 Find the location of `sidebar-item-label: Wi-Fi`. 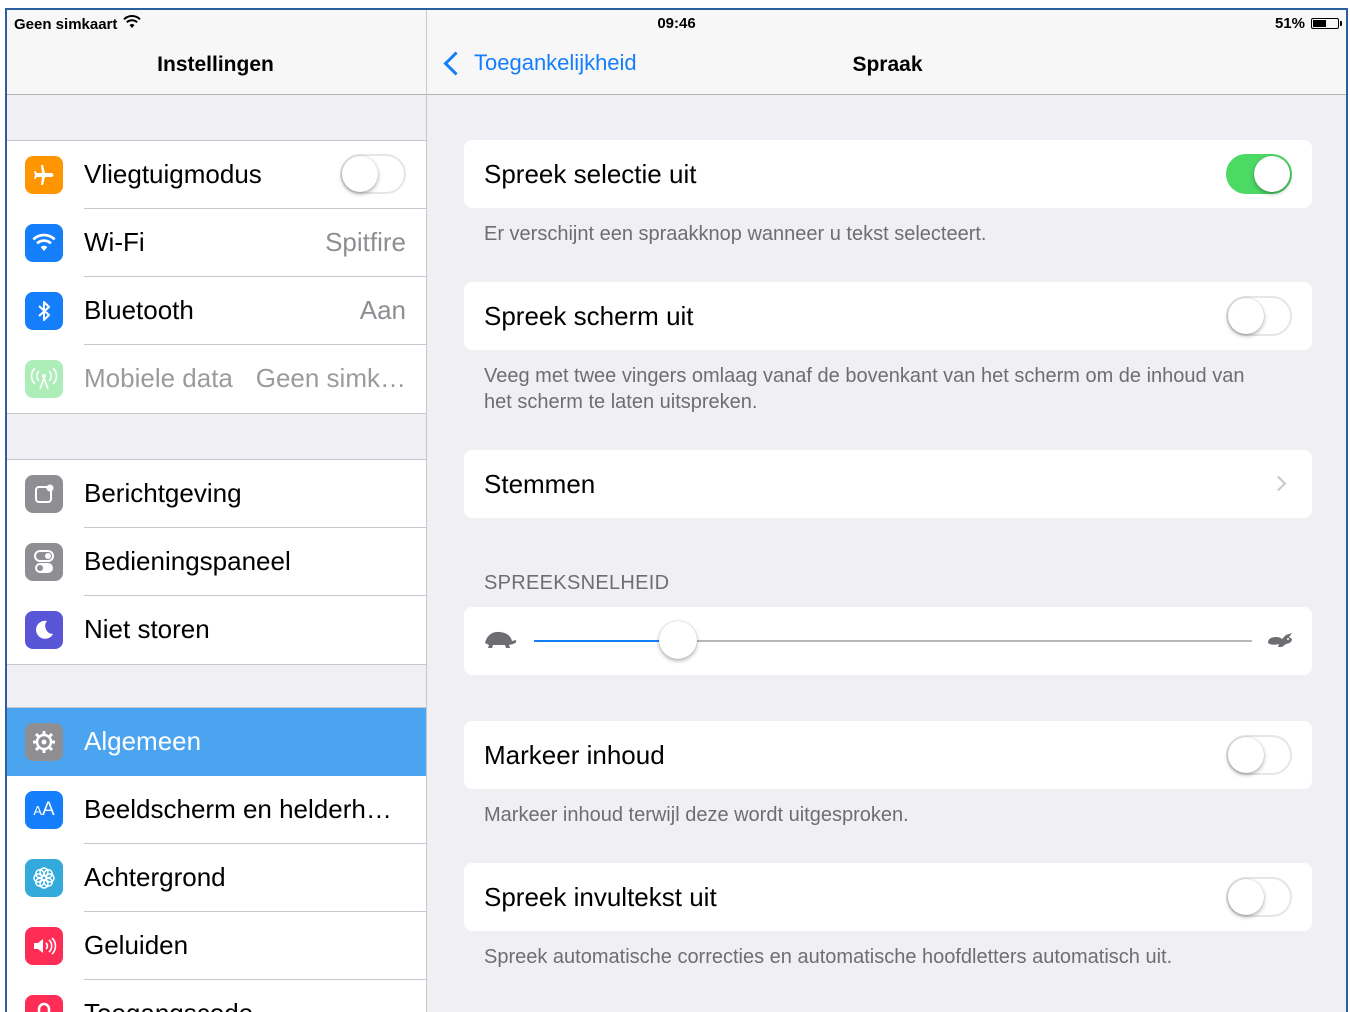

sidebar-item-label: Wi-Fi is located at coordinates (114, 242).